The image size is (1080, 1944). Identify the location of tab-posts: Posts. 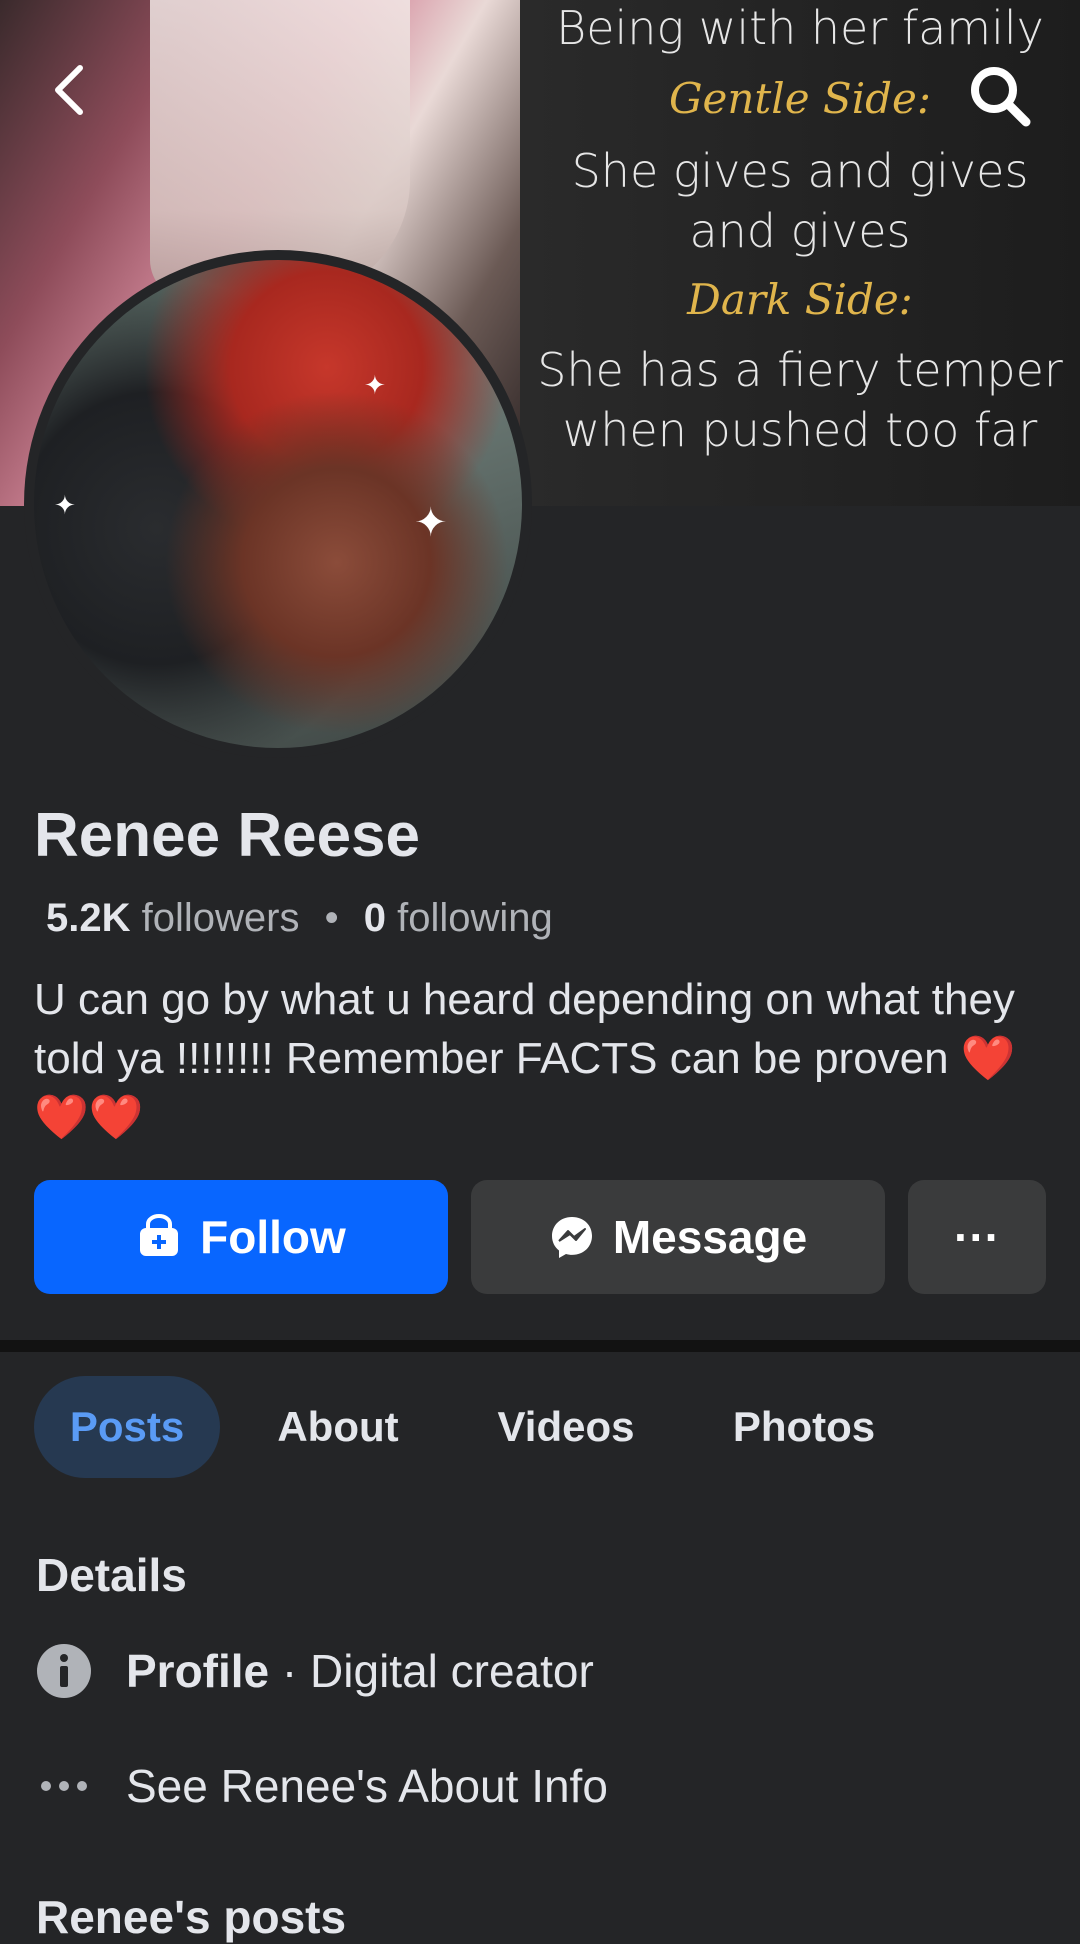
(127, 1427).